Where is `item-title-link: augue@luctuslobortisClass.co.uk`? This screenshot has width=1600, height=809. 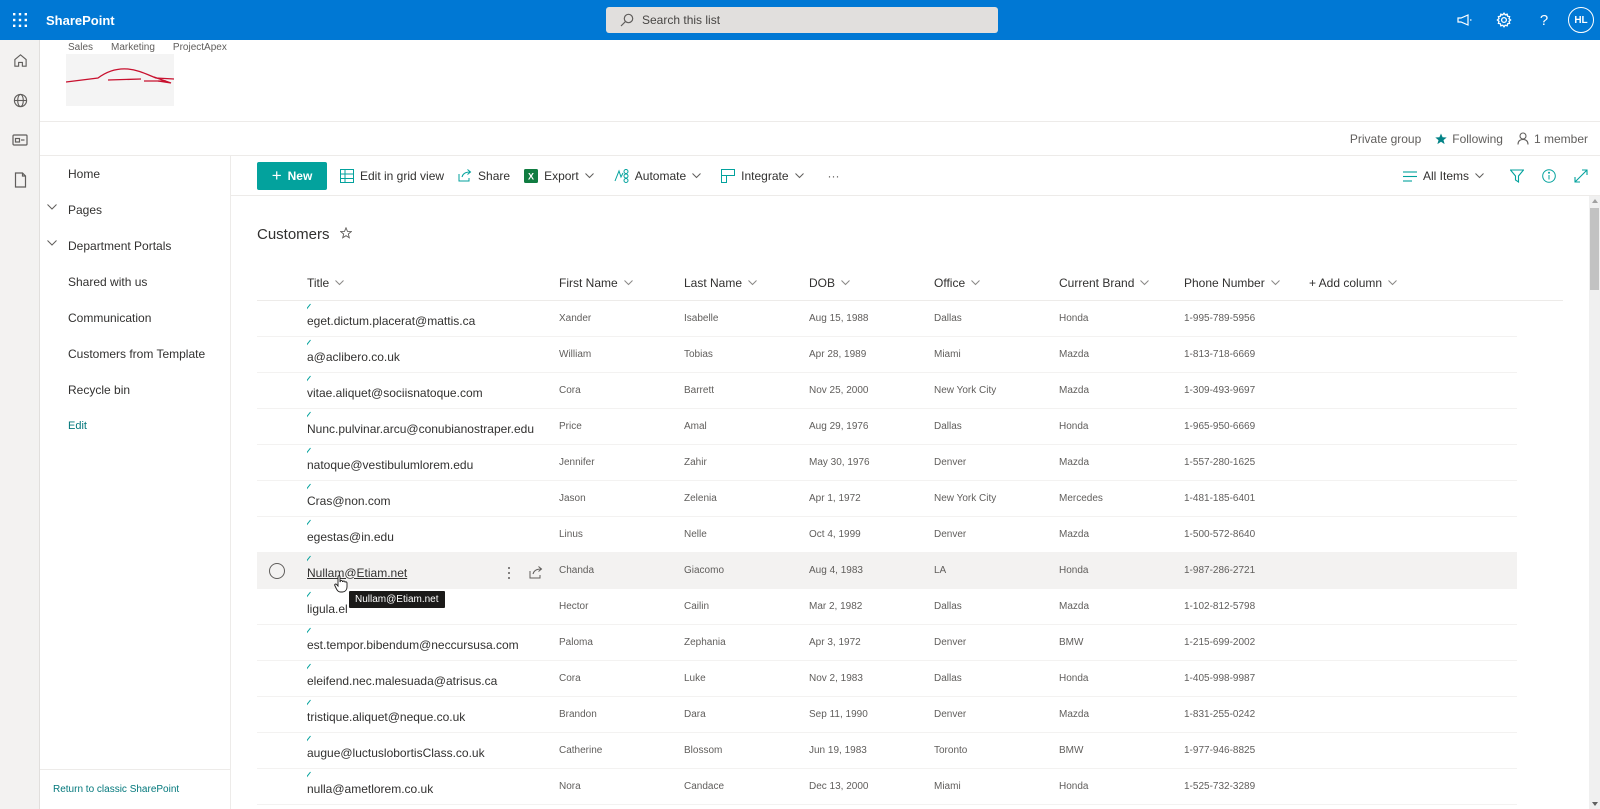 item-title-link: augue@luctuslobortisClass.co.uk is located at coordinates (396, 753).